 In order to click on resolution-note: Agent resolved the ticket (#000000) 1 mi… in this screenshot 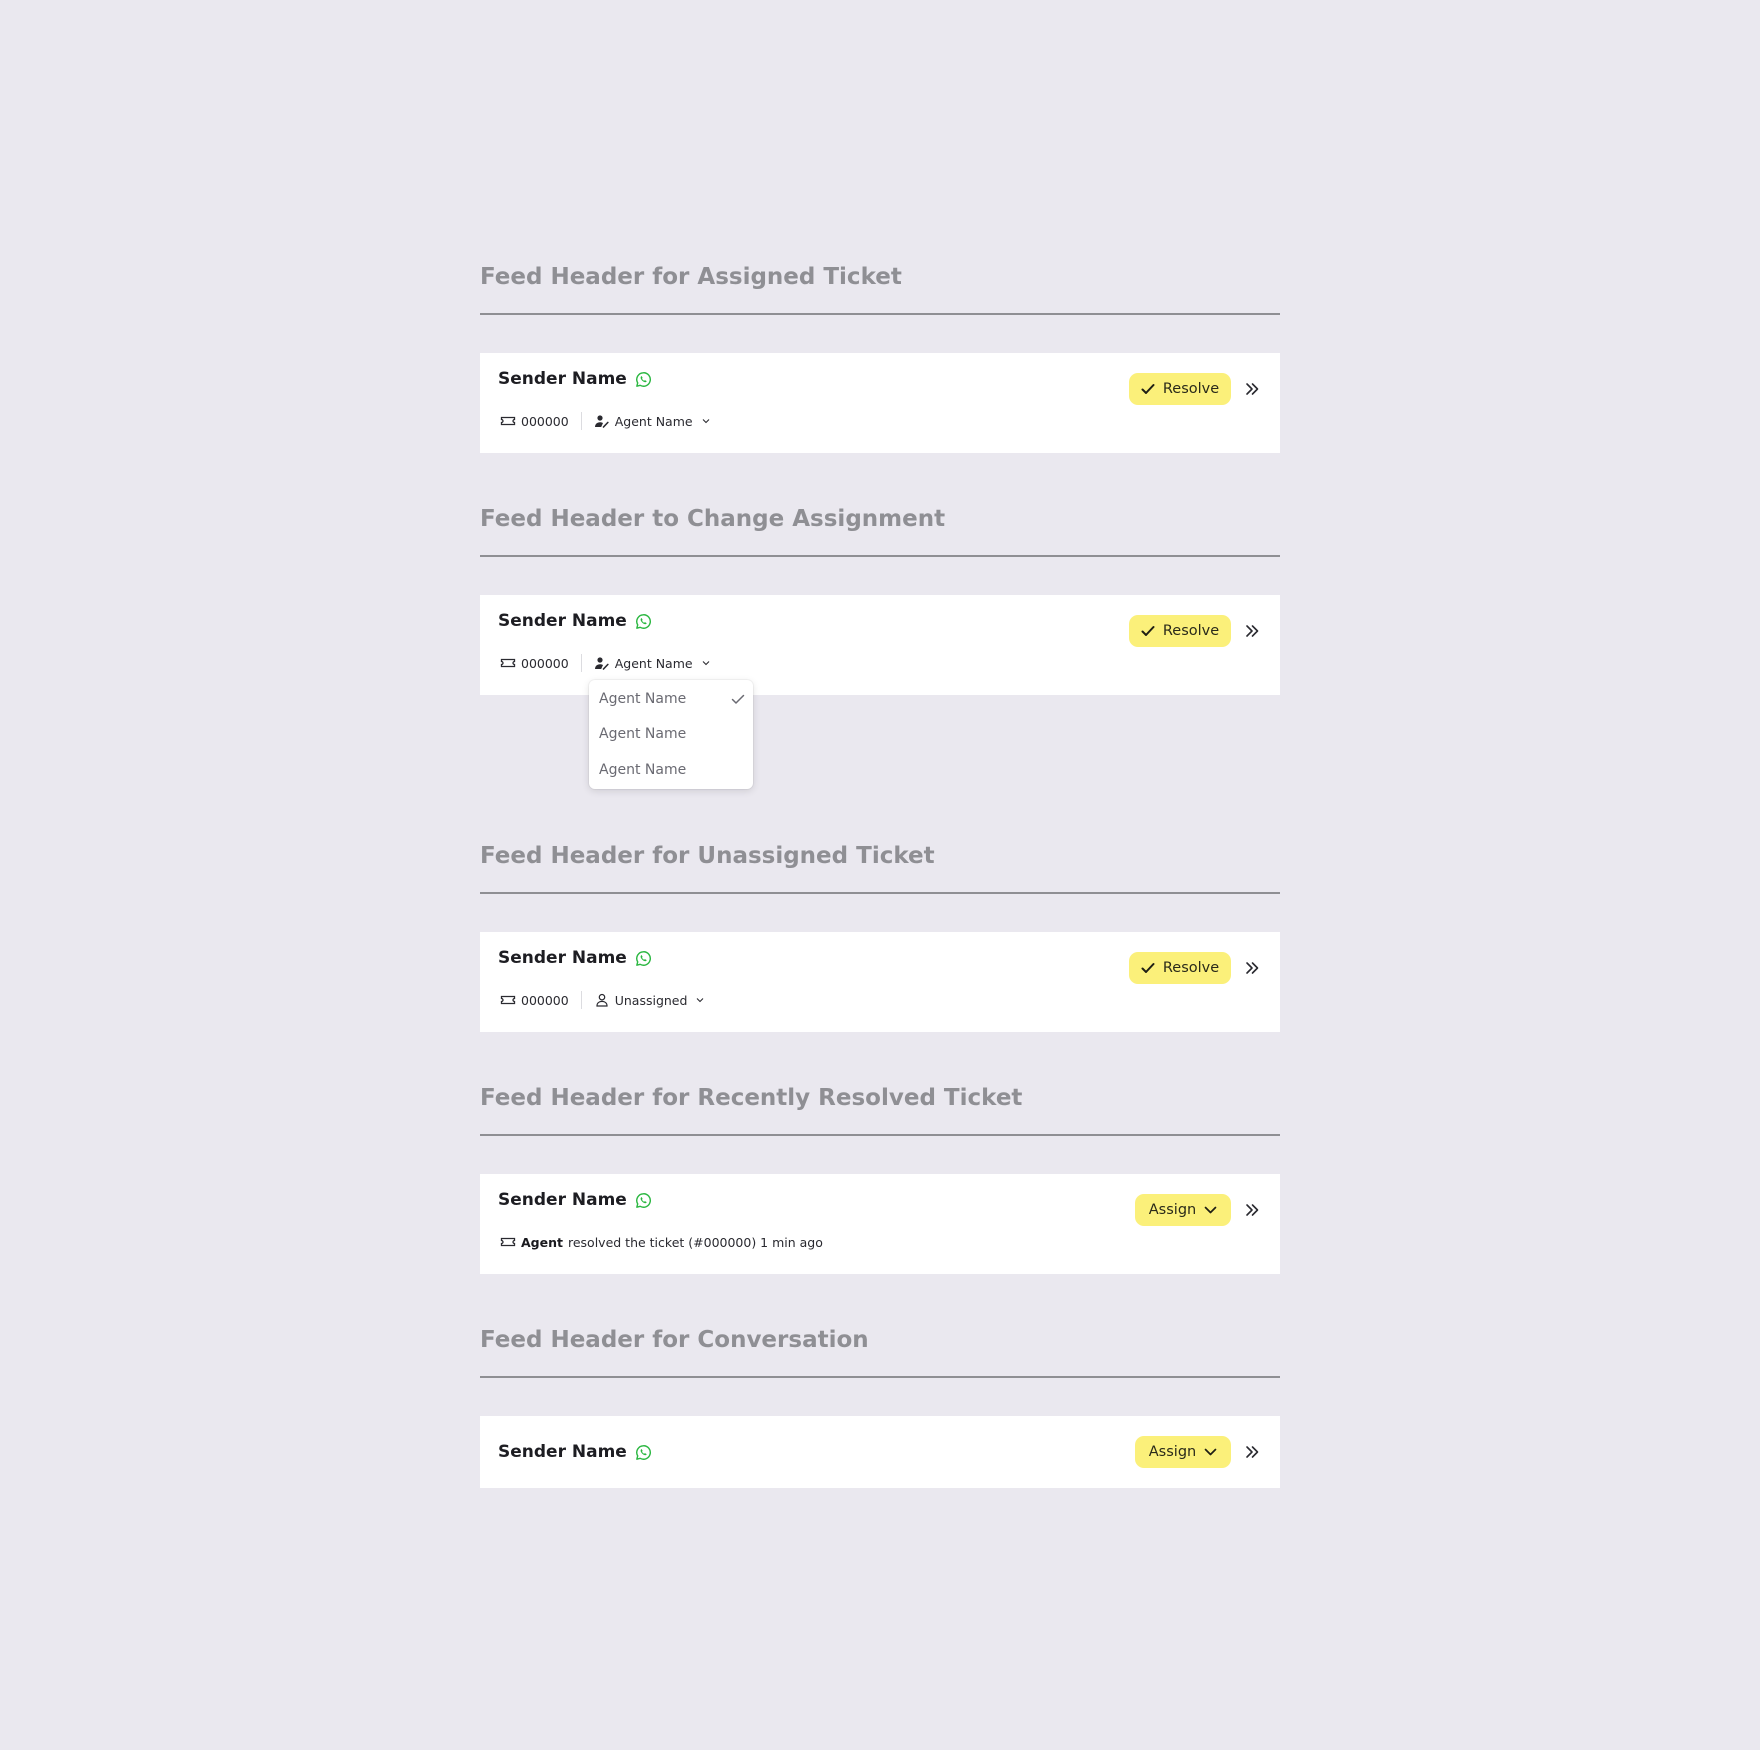, I will do `click(661, 1242)`.